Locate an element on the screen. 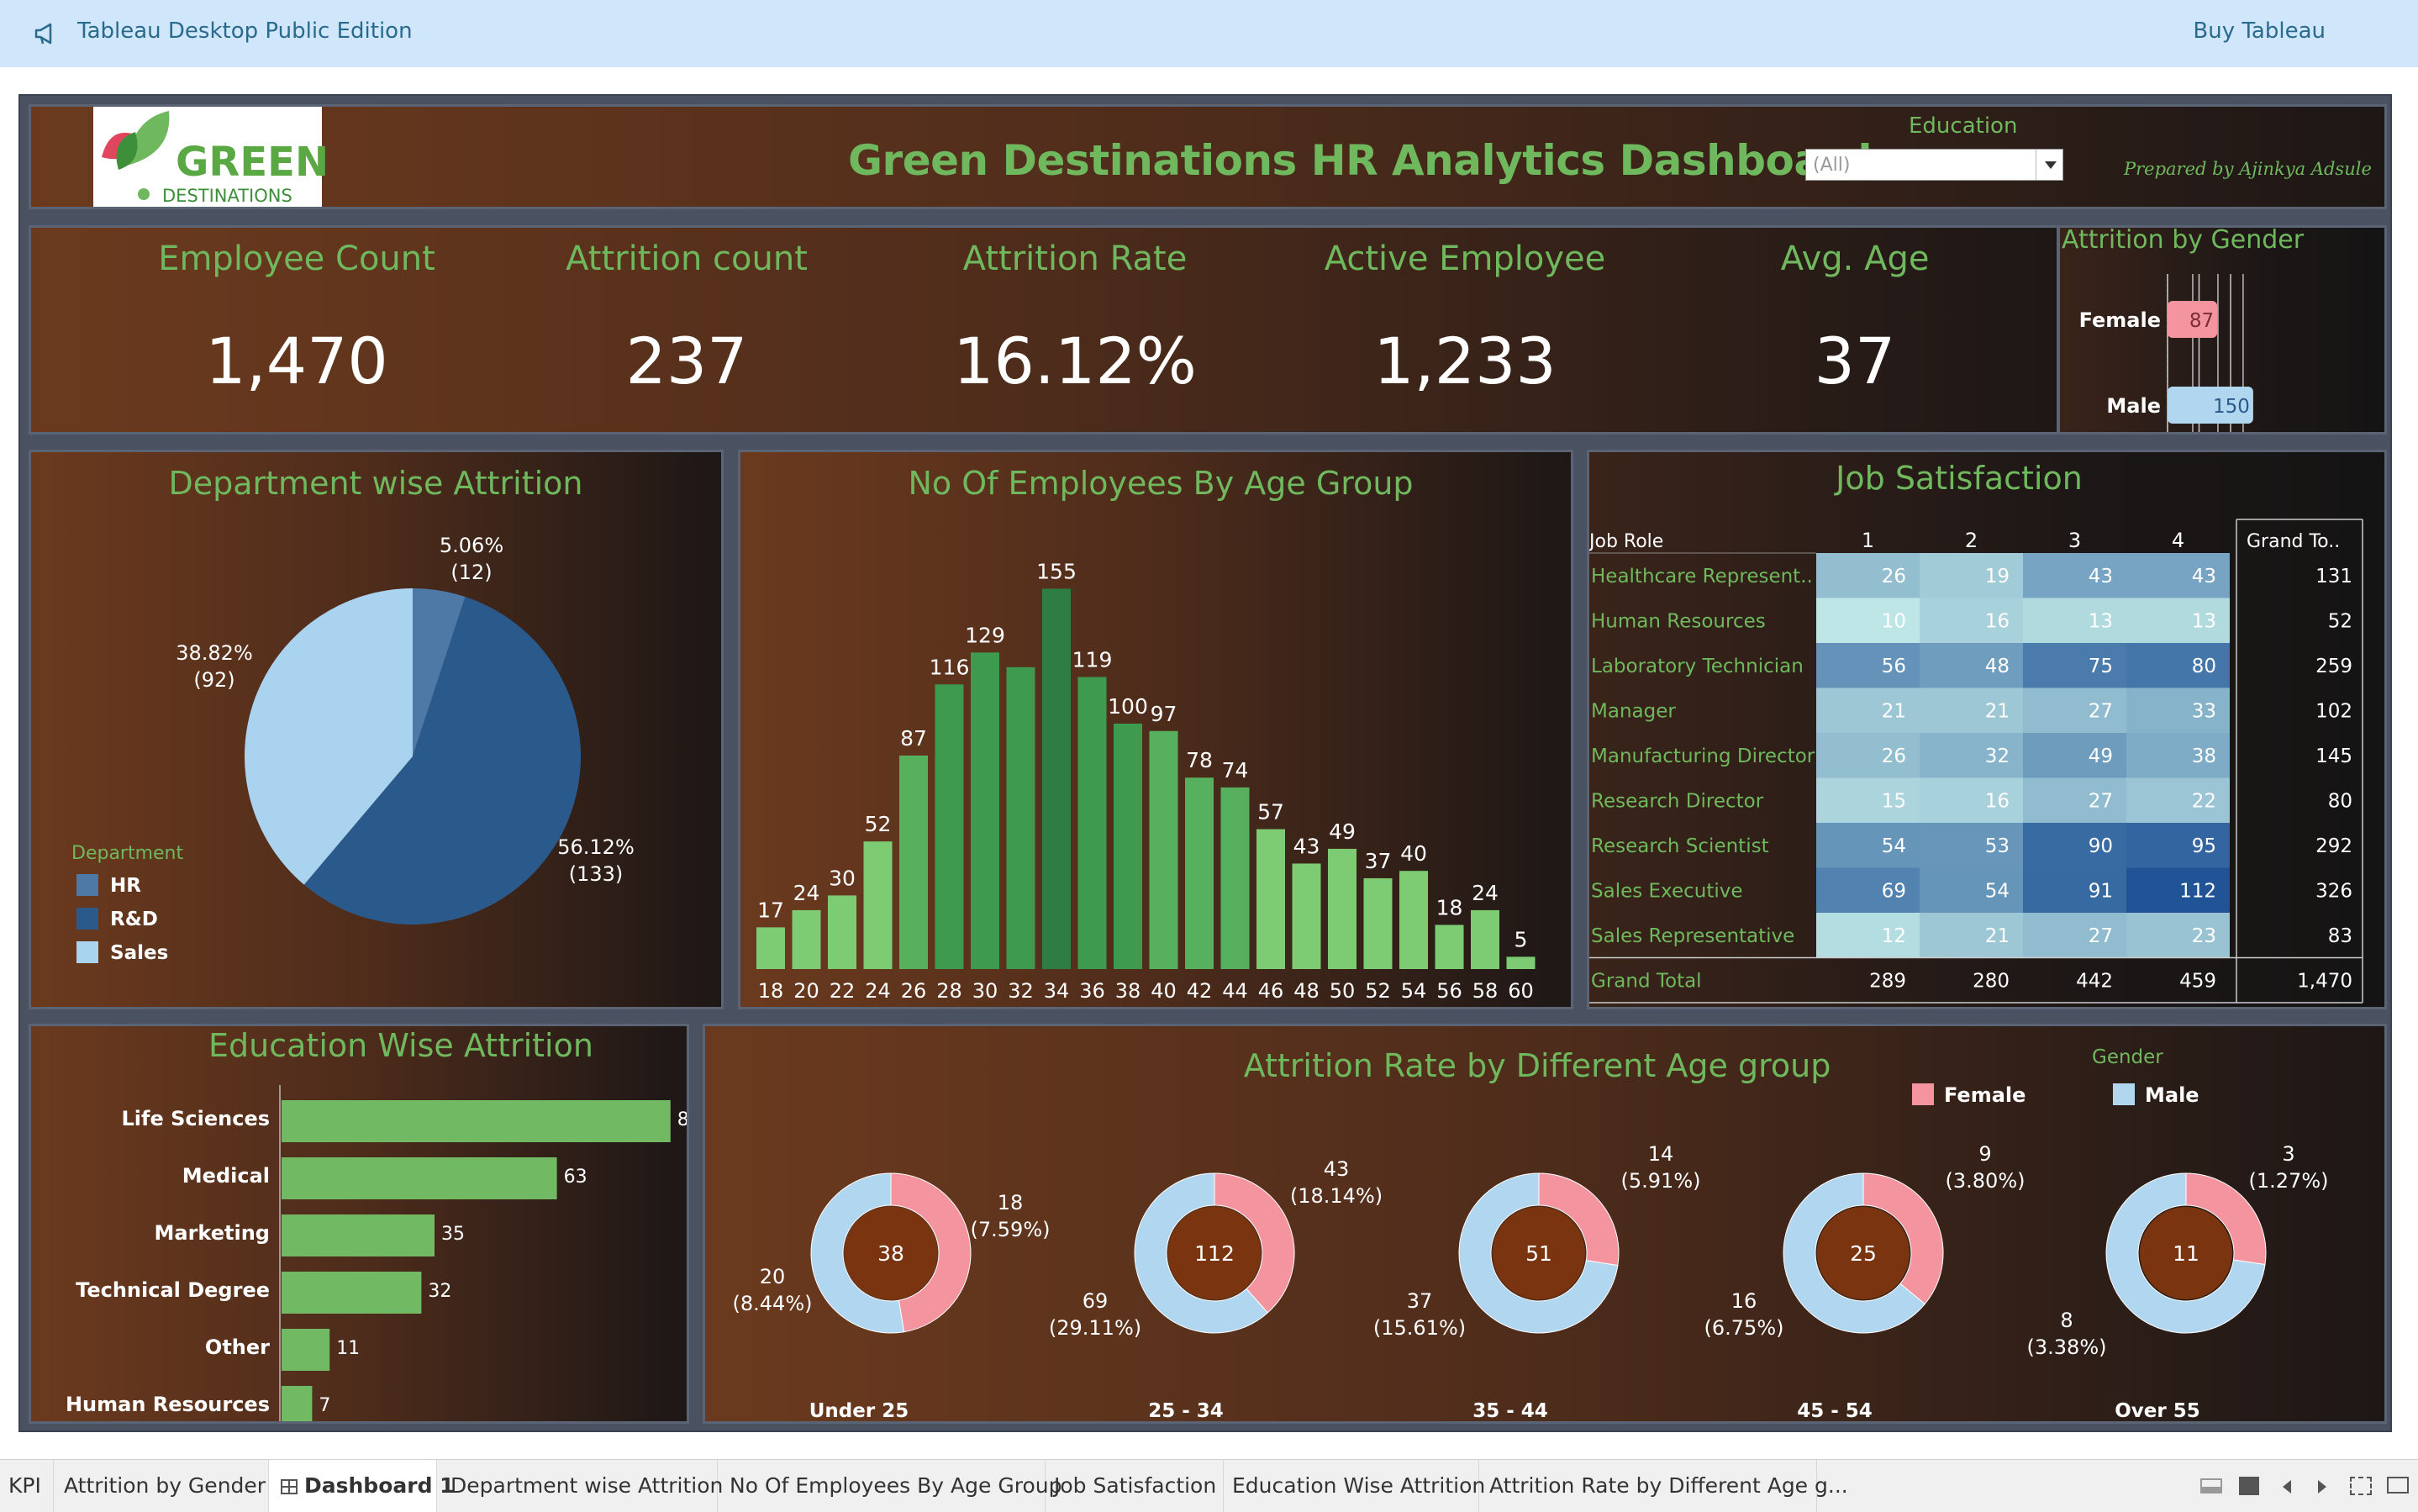  bar-value-label: 37 is located at coordinates (1378, 861).